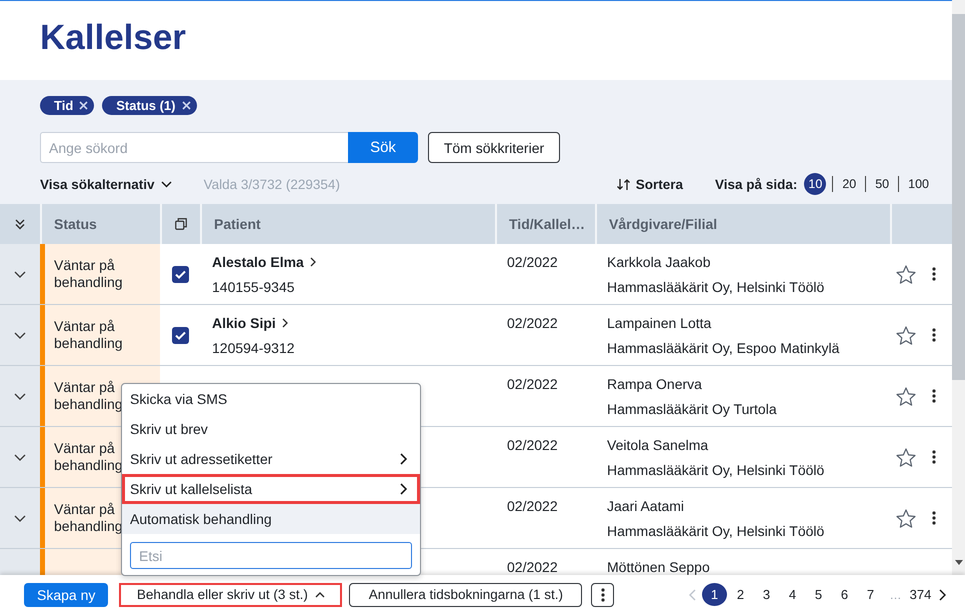 The image size is (965, 614). What do you see at coordinates (870, 594) in the screenshot?
I see `page-button: 7` at bounding box center [870, 594].